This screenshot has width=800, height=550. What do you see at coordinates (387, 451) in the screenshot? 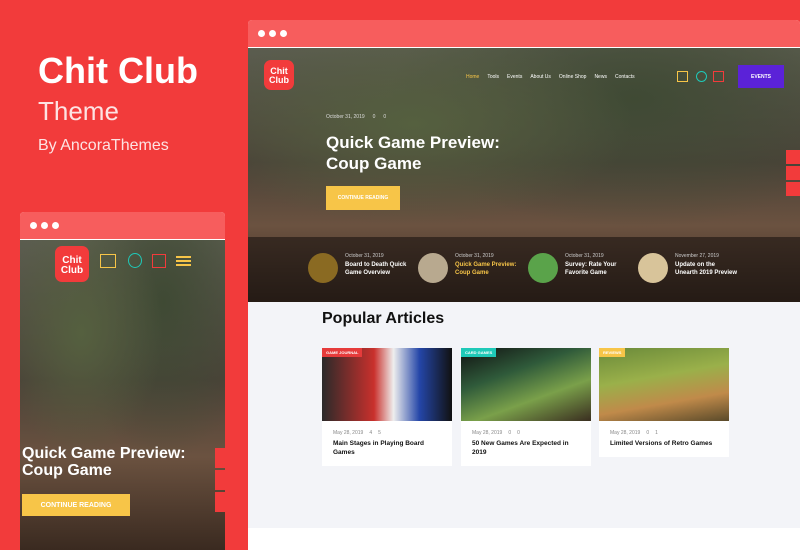
I see `article-title: Main Stages in Playing Board Games` at bounding box center [387, 451].